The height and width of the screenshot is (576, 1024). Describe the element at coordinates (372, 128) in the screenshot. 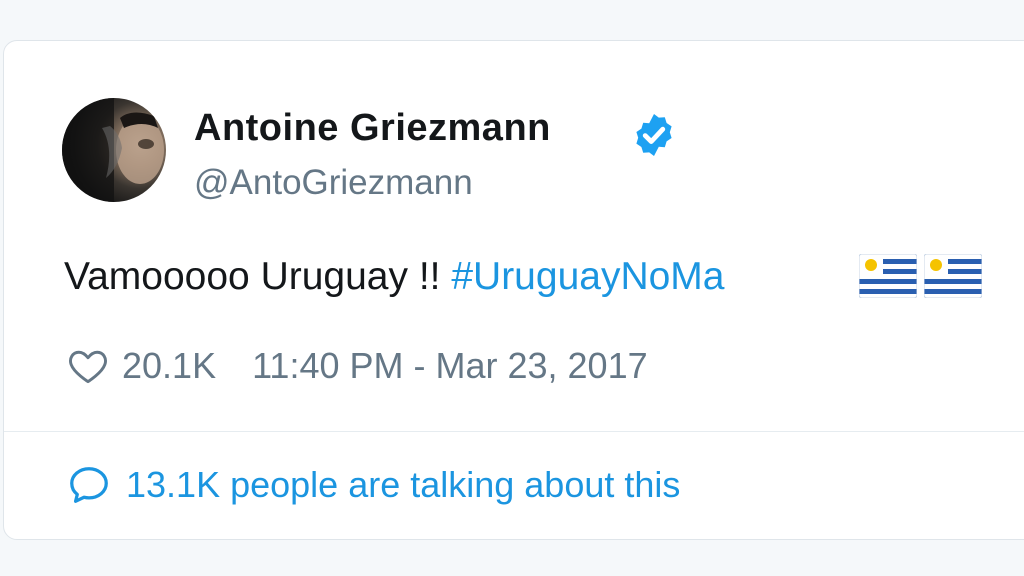

I see `author-name: Antoine Griezmann` at that location.